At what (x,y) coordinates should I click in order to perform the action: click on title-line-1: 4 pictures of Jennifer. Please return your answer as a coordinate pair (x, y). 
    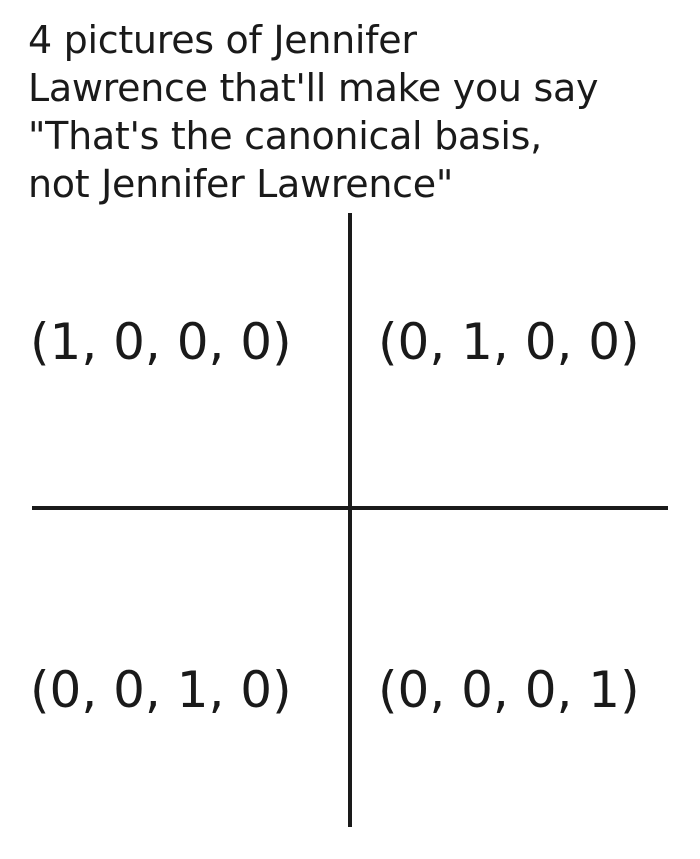
    Looking at the image, I should click on (222, 40).